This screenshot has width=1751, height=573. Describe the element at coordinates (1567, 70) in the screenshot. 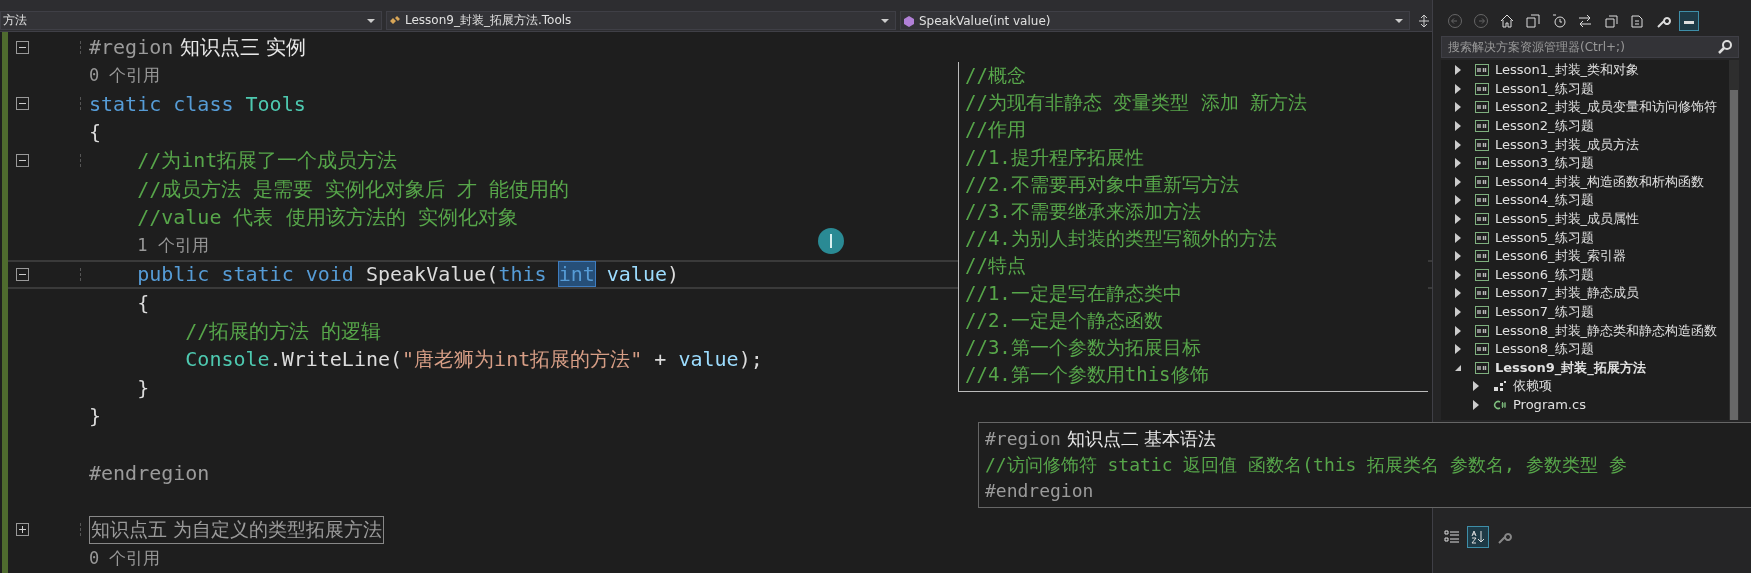

I see `tree-item: Lesson1_封装_类和对象` at that location.